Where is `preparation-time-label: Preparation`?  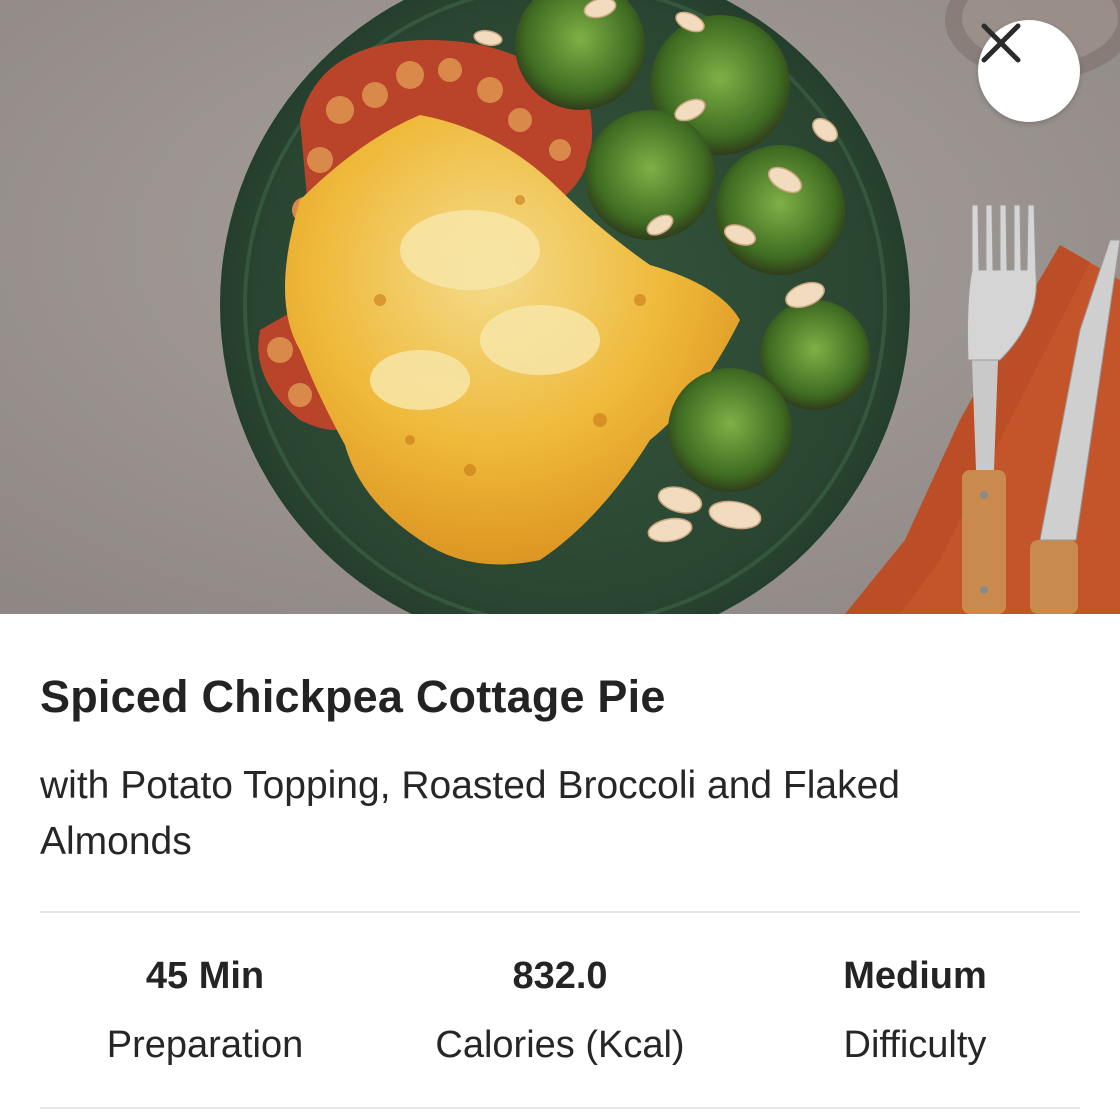
preparation-time-label: Preparation is located at coordinates (205, 1045).